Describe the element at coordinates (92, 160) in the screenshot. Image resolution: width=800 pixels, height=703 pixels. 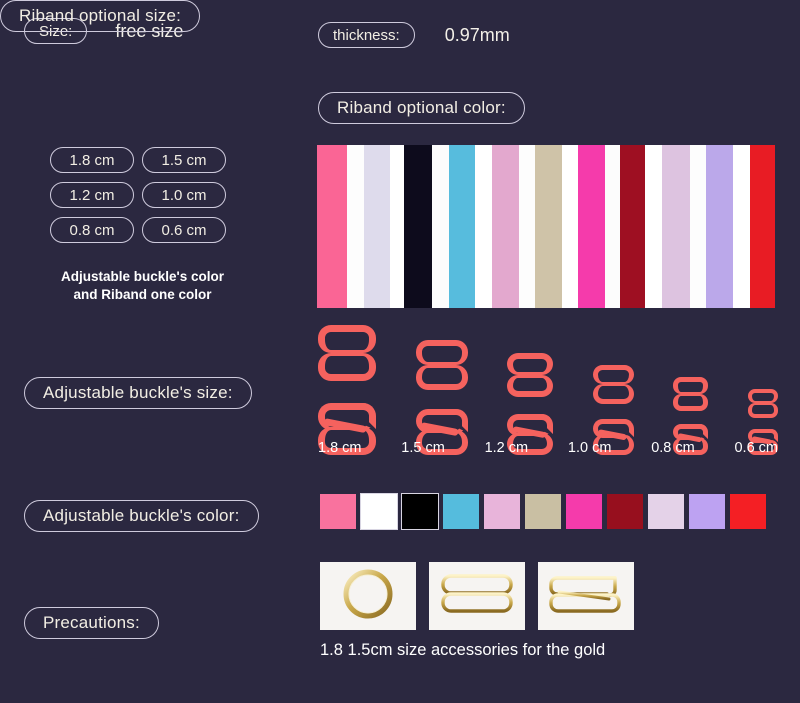
I see `riband-size-option: 1.8 cm` at that location.